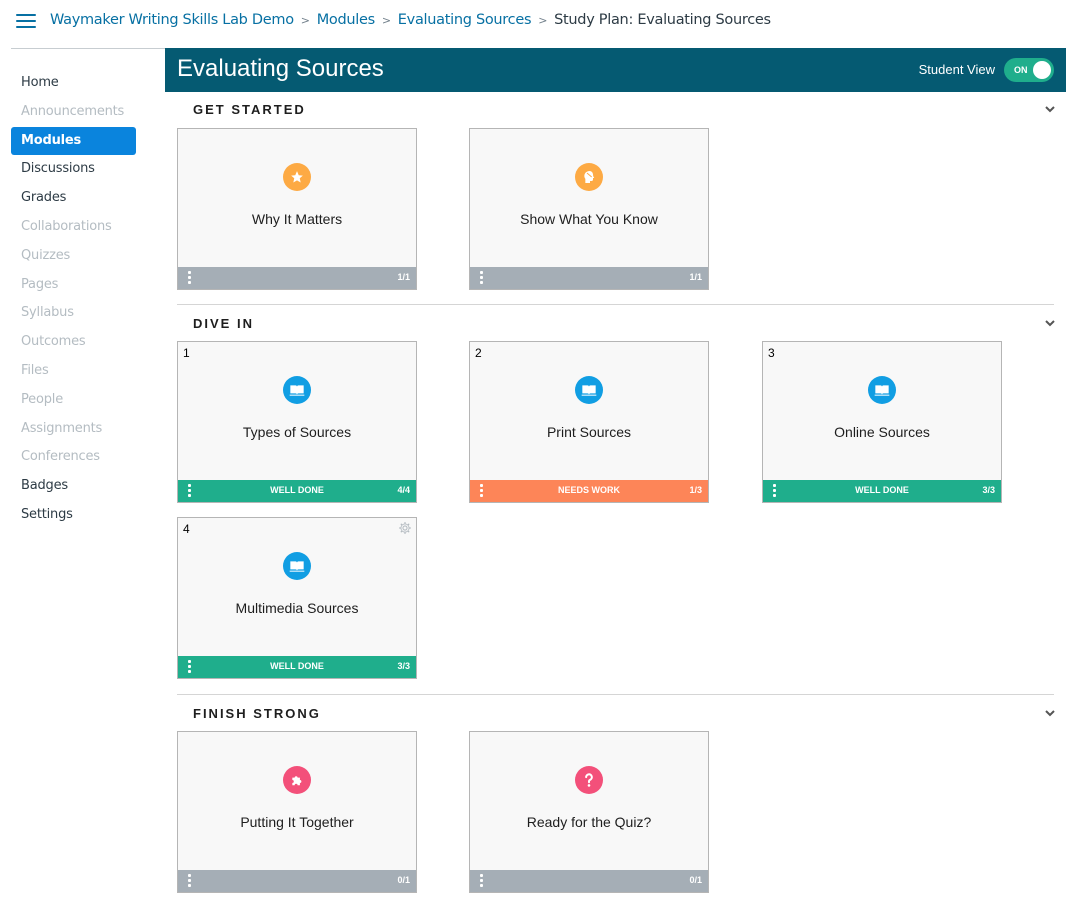 The image size is (1073, 901). I want to click on sidebar-item-home: Home, so click(73, 83).